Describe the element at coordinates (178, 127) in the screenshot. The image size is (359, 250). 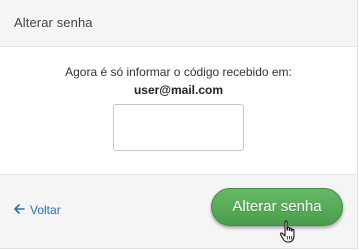
I see `verification-code-input` at that location.